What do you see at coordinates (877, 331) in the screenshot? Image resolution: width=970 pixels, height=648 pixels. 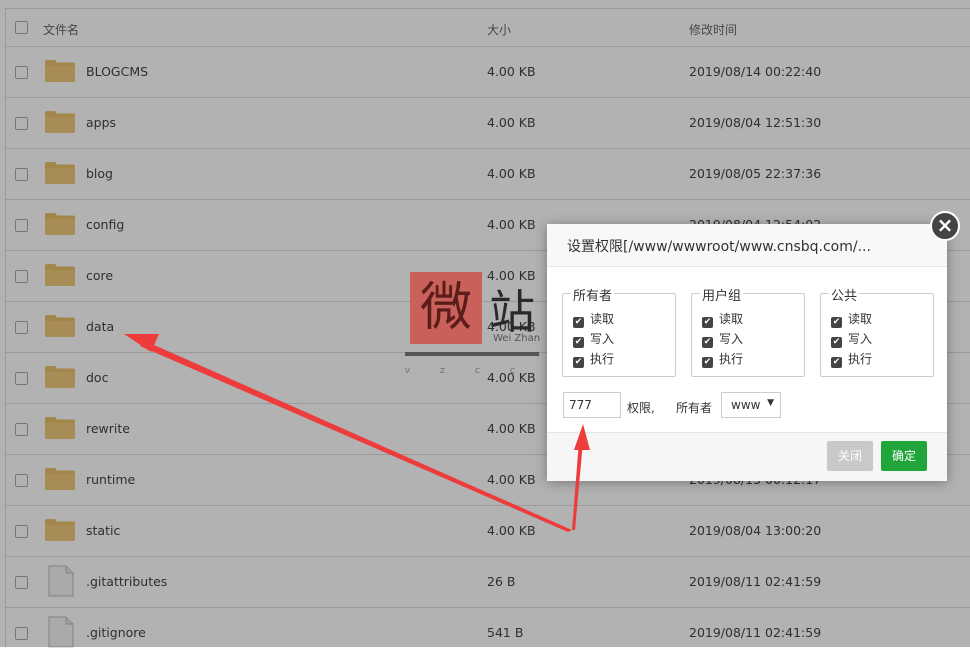 I see `permission-group-public: 公共 ✔ 读取 ✔ 写入 ✔ 执行` at bounding box center [877, 331].